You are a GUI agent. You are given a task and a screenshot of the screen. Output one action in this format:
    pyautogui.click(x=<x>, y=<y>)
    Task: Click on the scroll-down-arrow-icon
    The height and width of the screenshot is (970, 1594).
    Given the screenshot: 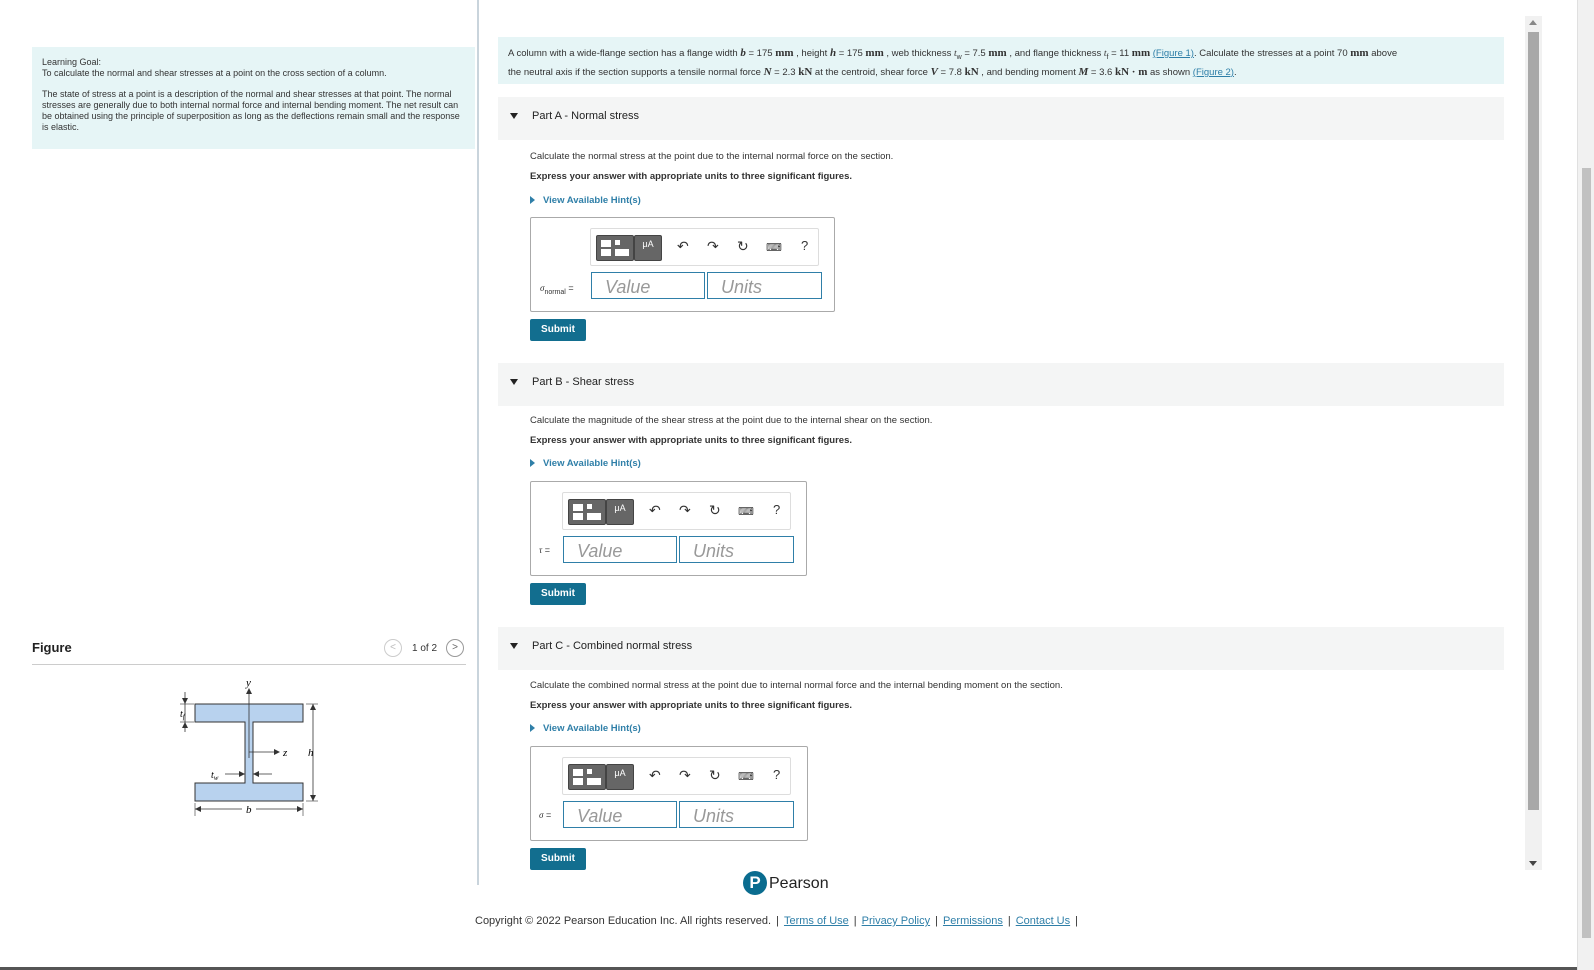 What is the action you would take?
    pyautogui.click(x=1533, y=863)
    